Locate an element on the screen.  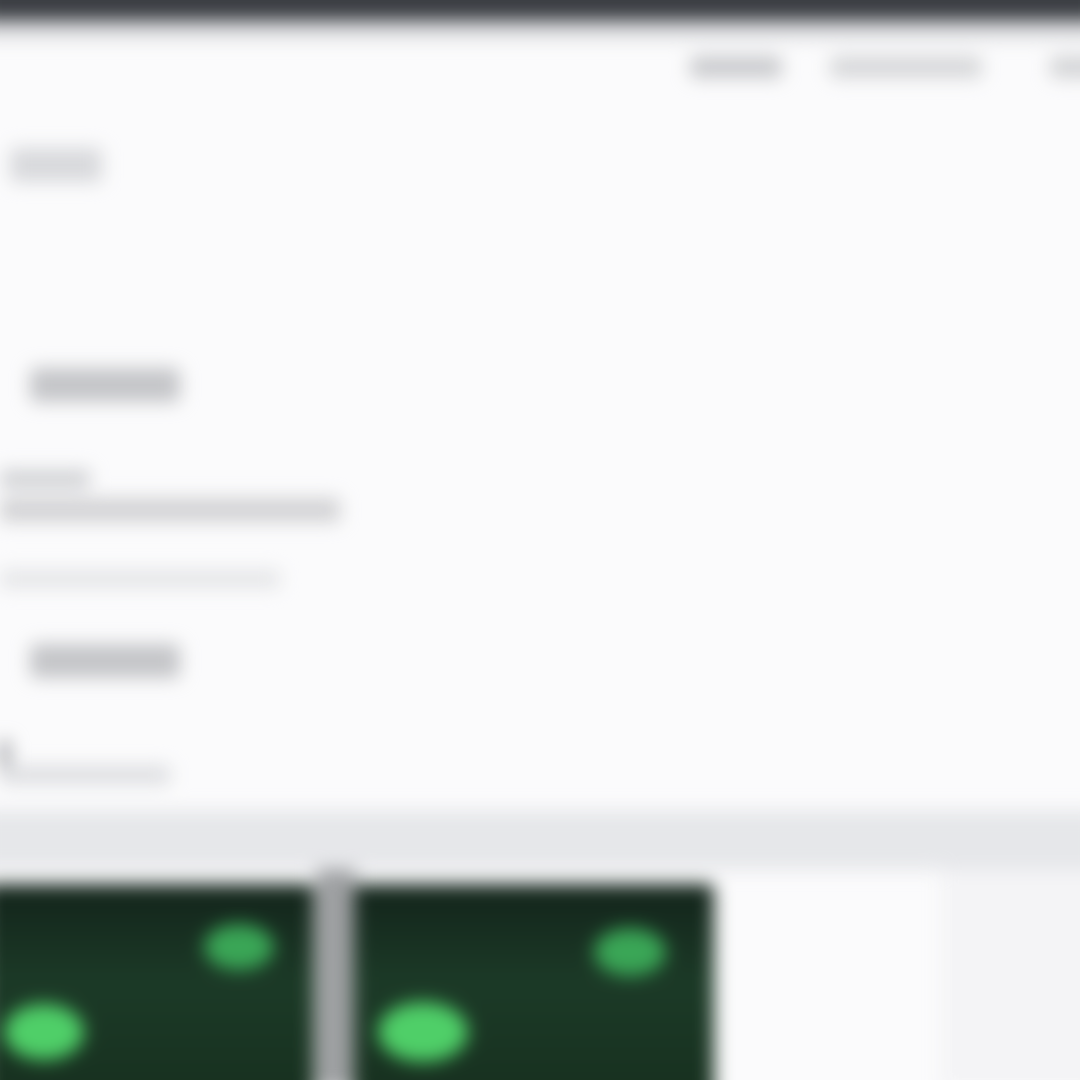
page-logo is located at coordinates (56, 165).